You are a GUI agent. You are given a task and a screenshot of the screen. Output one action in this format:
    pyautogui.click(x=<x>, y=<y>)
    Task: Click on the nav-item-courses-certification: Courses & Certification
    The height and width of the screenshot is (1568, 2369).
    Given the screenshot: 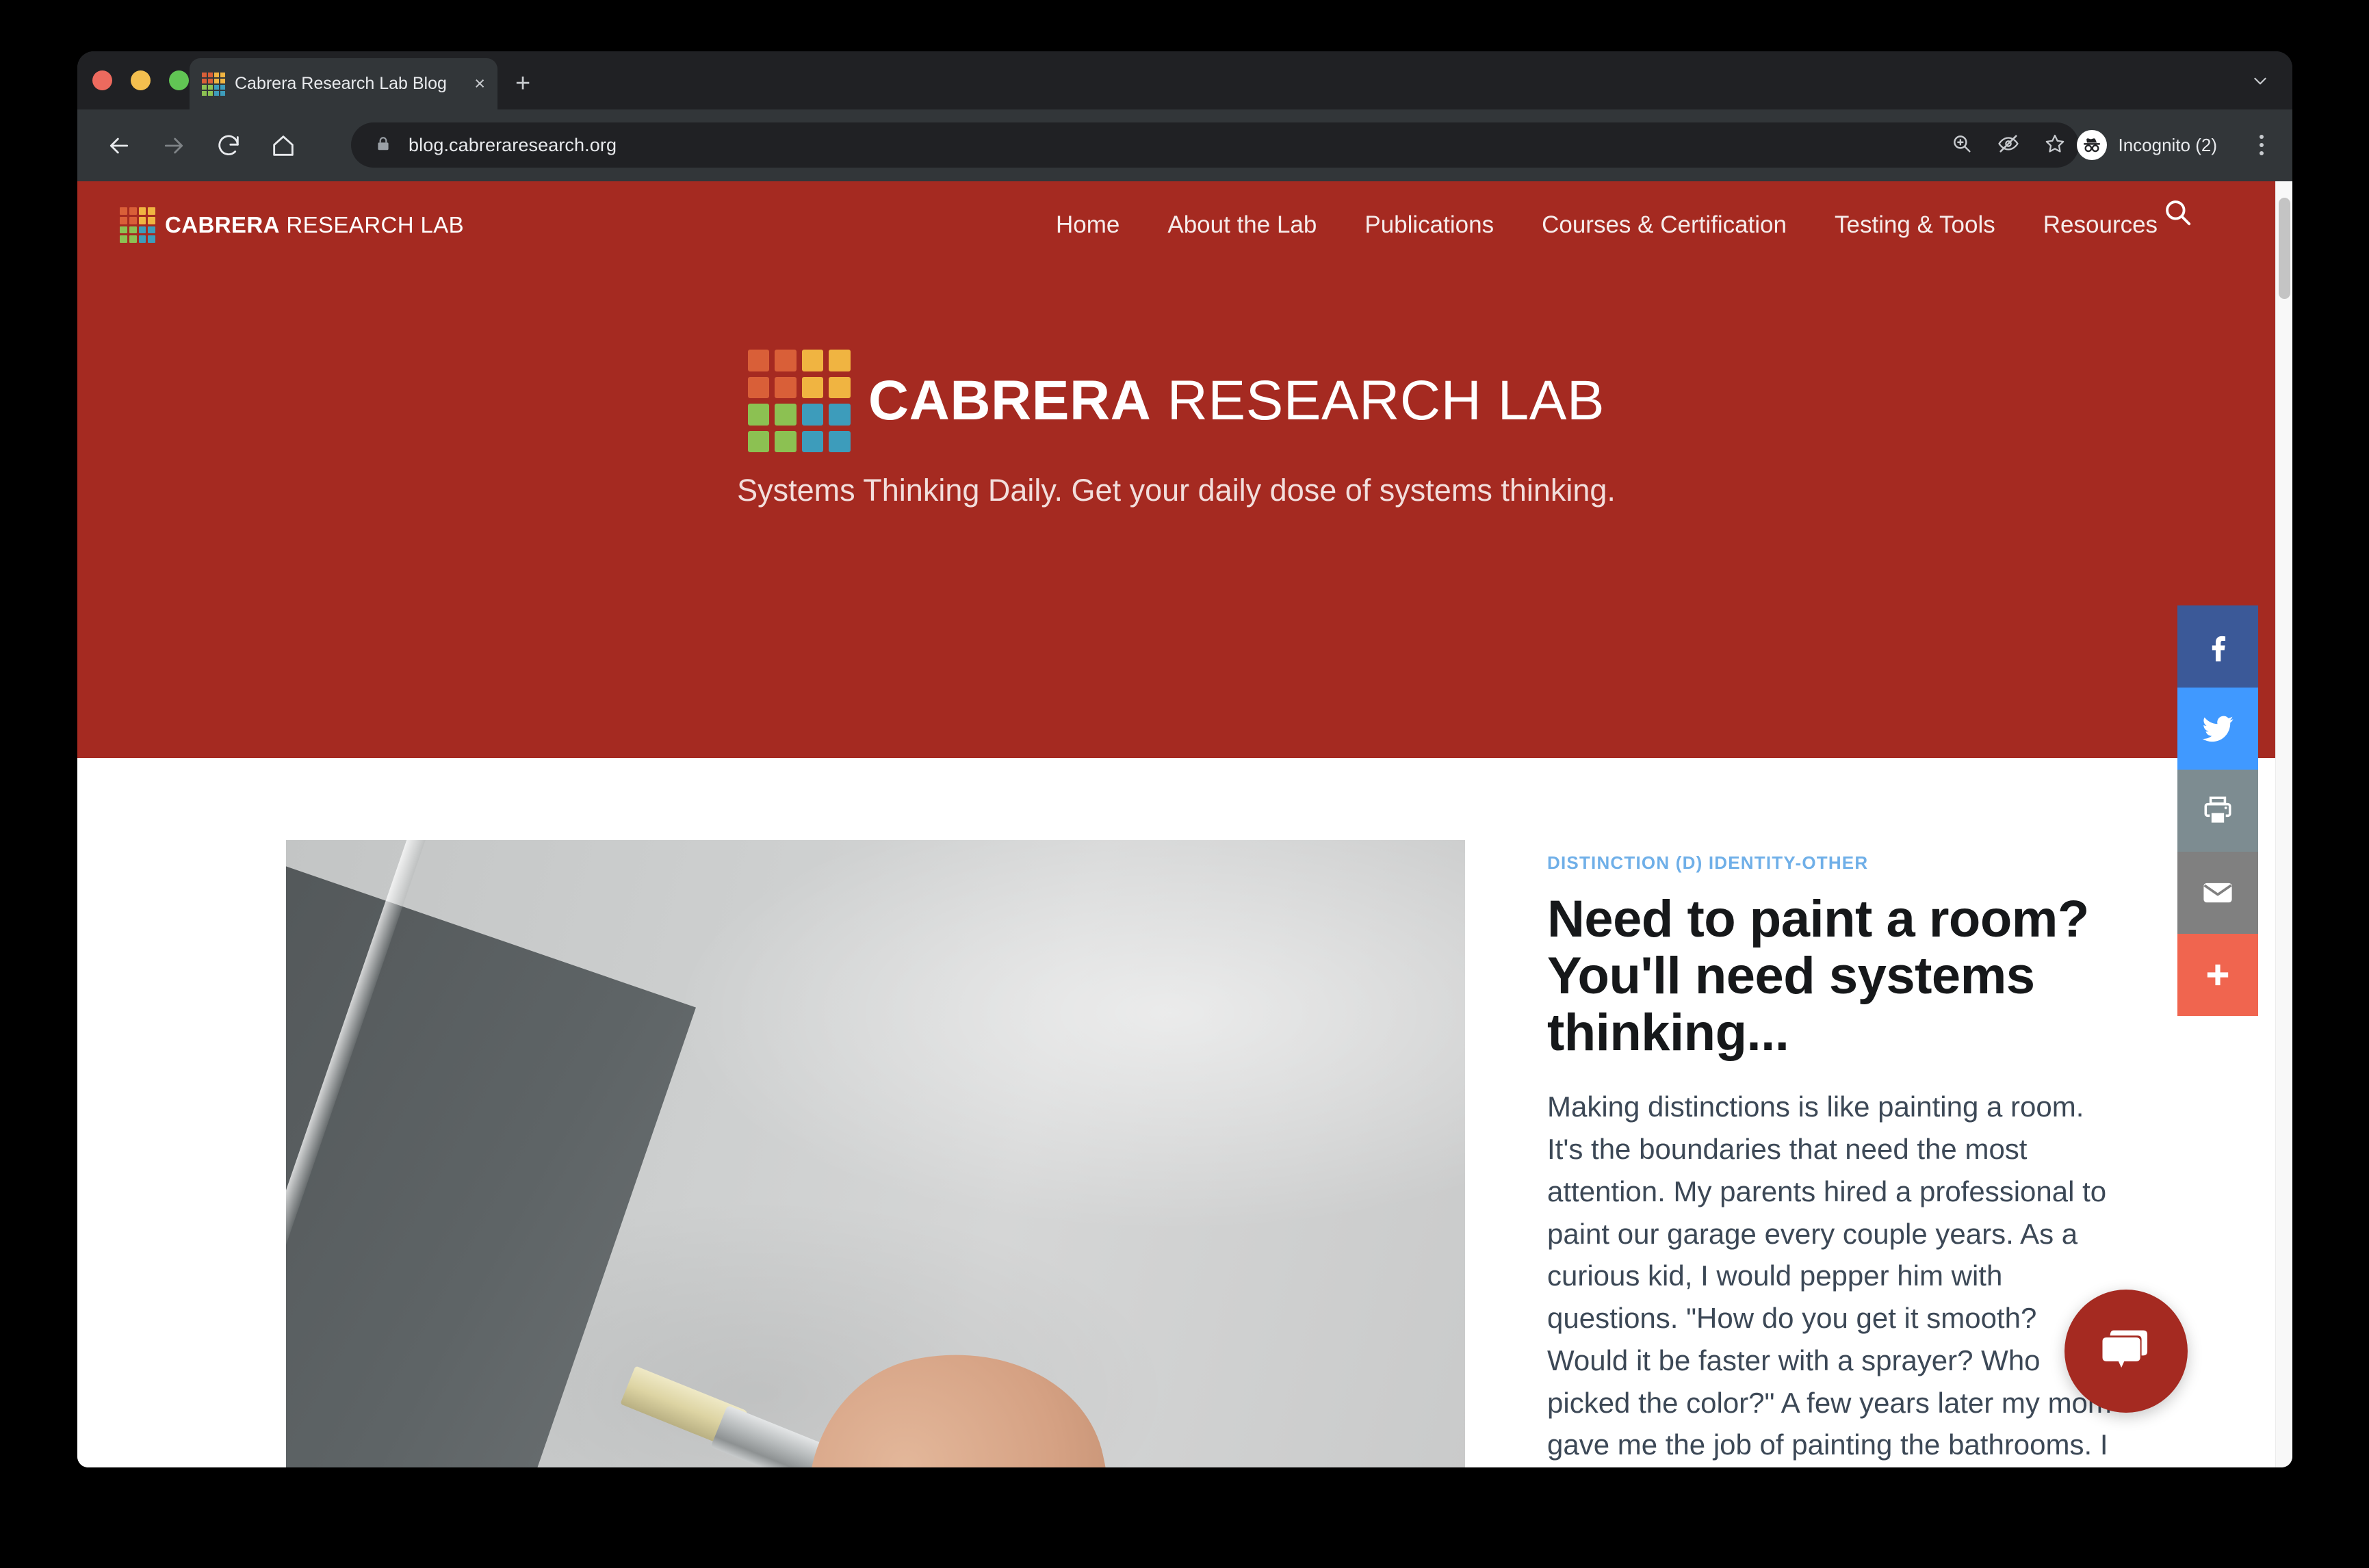 What is the action you would take?
    pyautogui.click(x=1664, y=225)
    